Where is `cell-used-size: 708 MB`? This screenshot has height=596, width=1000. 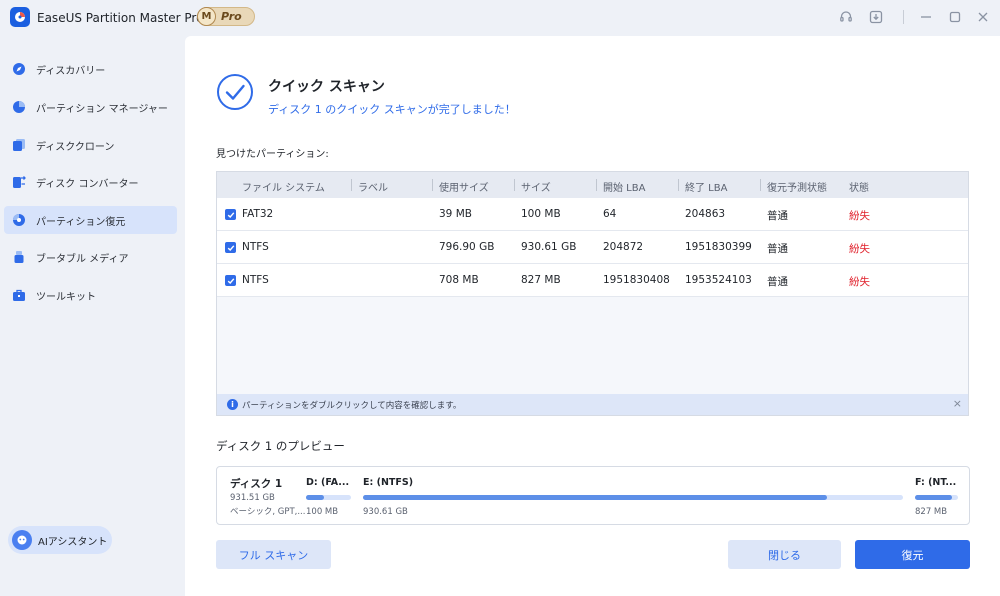 cell-used-size: 708 MB is located at coordinates (459, 280).